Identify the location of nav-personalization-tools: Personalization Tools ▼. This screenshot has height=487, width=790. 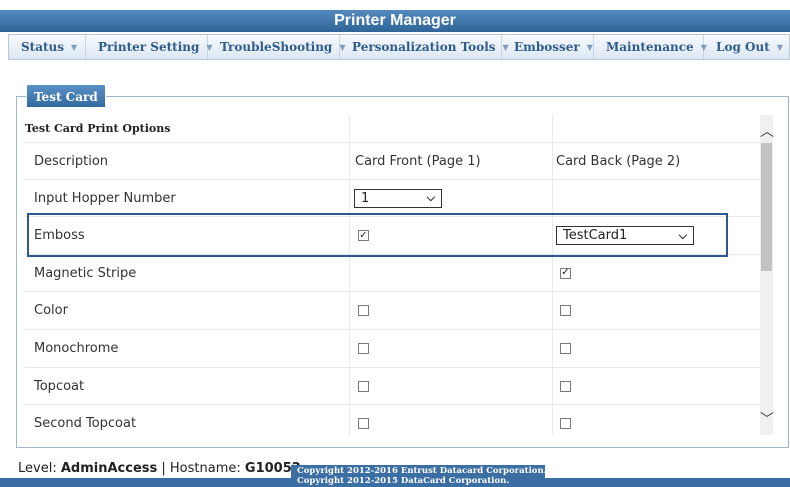
(424, 47).